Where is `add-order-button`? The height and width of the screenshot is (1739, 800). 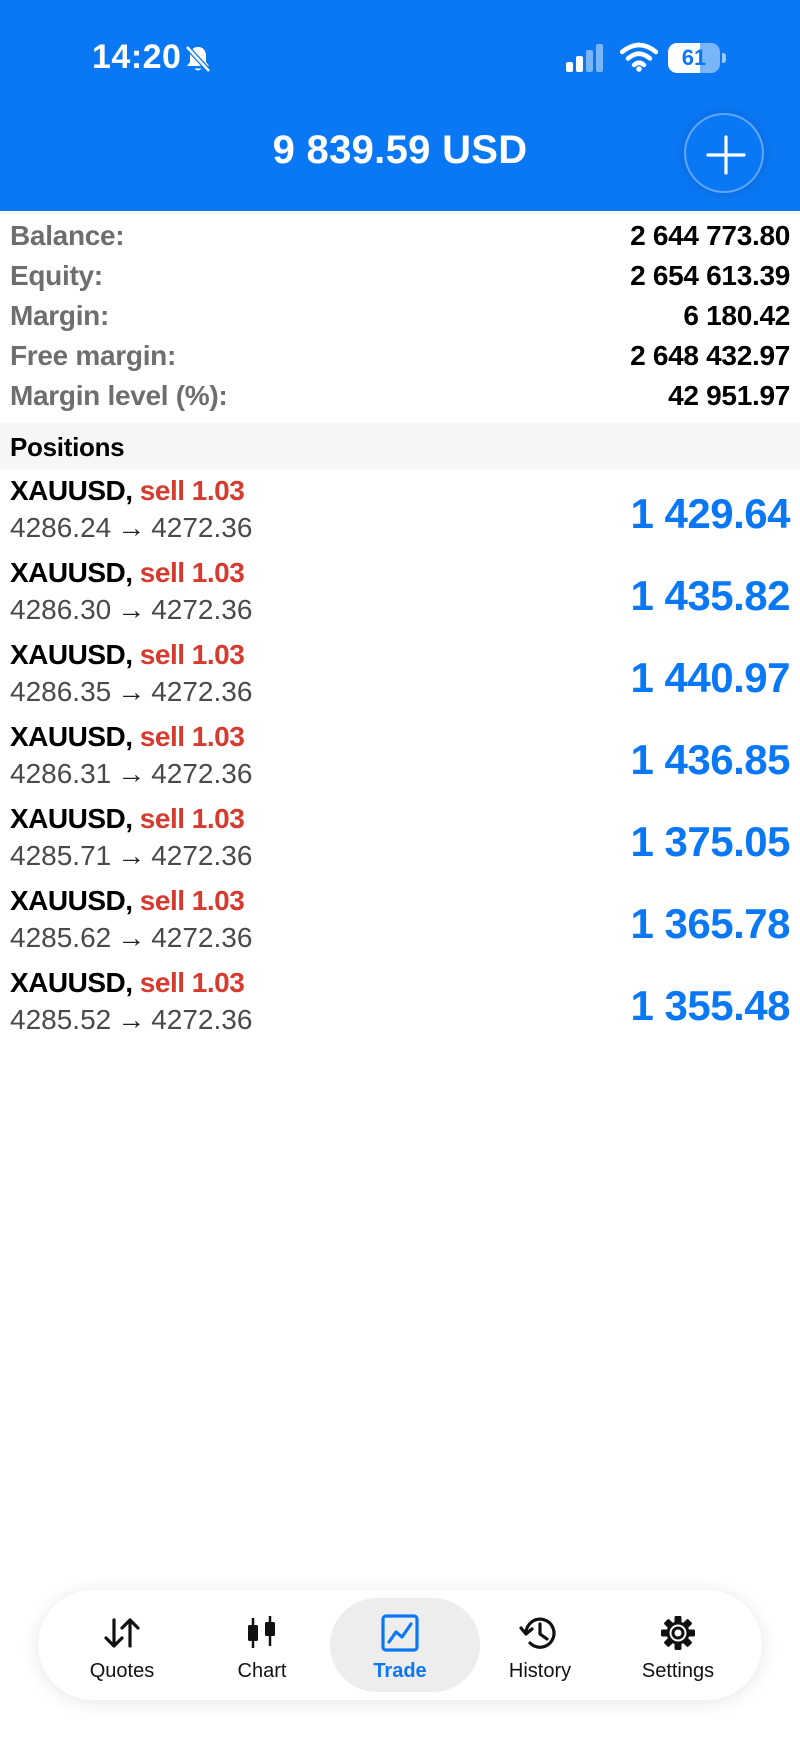 add-order-button is located at coordinates (724, 153).